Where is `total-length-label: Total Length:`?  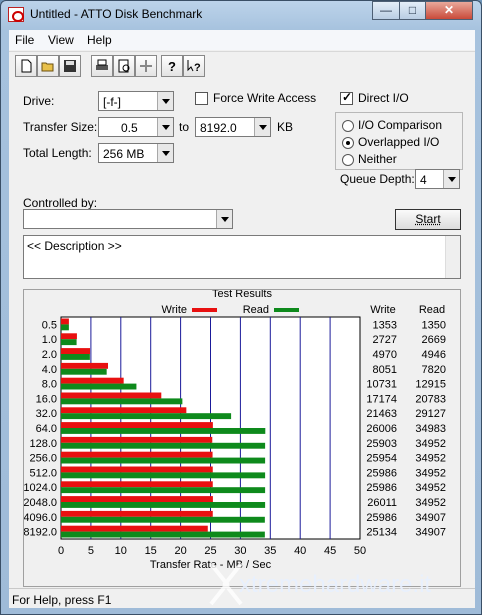
total-length-label: Total Length: is located at coordinates (57, 153).